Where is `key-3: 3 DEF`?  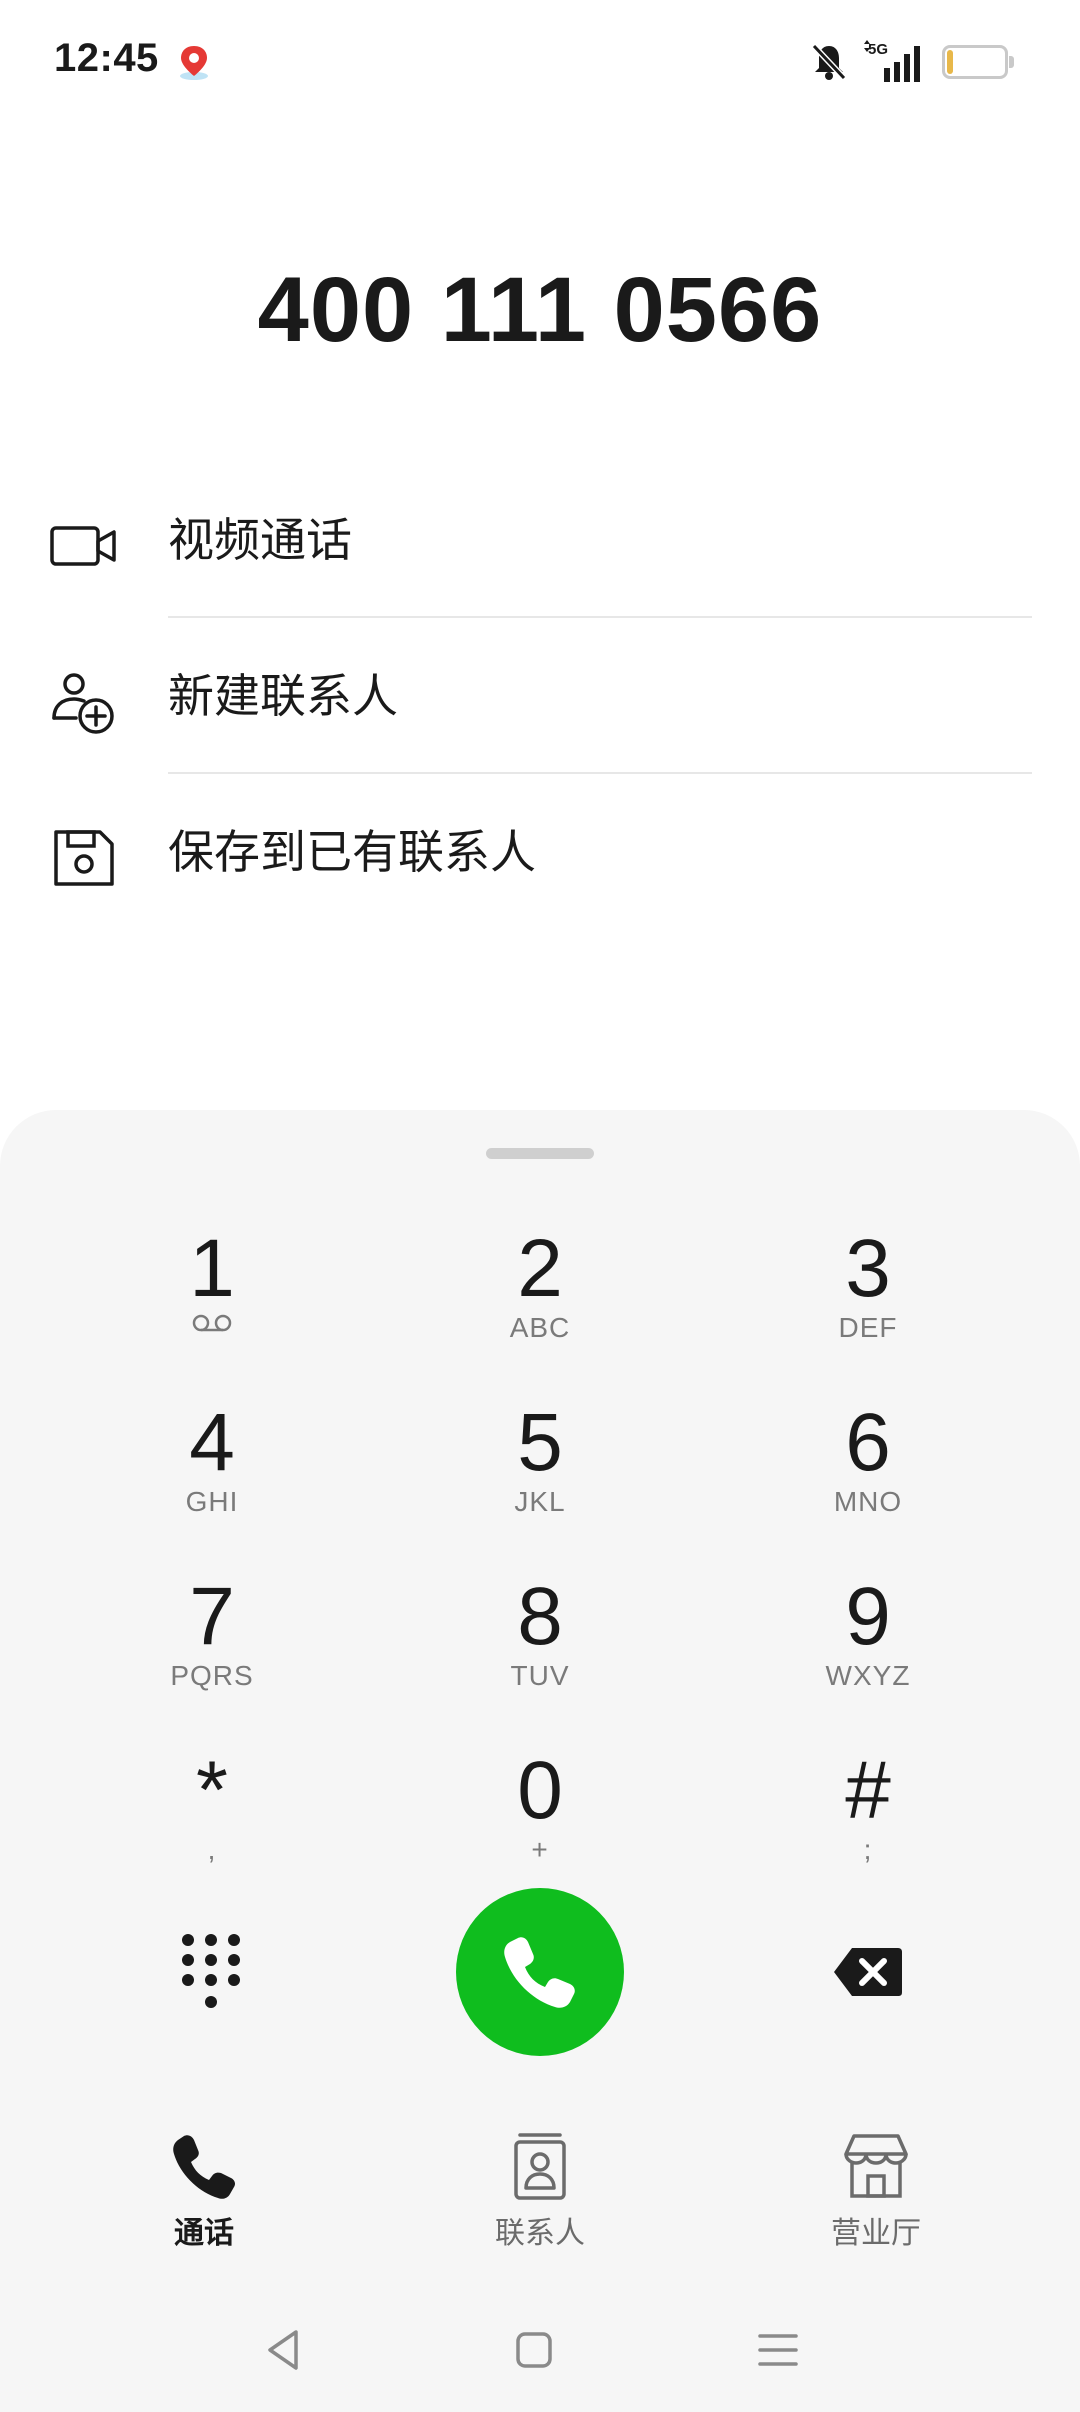 key-3: 3 DEF is located at coordinates (868, 1294).